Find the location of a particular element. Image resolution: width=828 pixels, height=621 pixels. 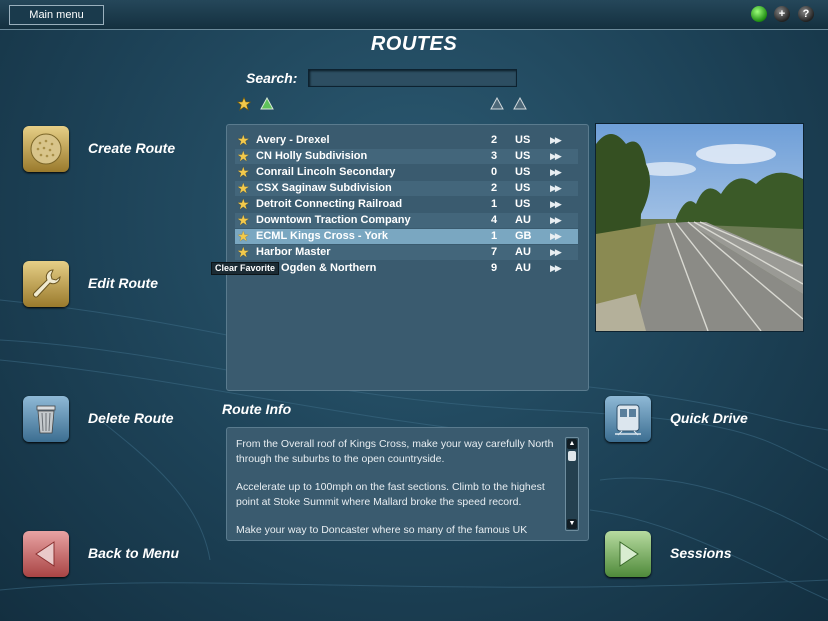

route-number: 0 is located at coordinates (494, 172).